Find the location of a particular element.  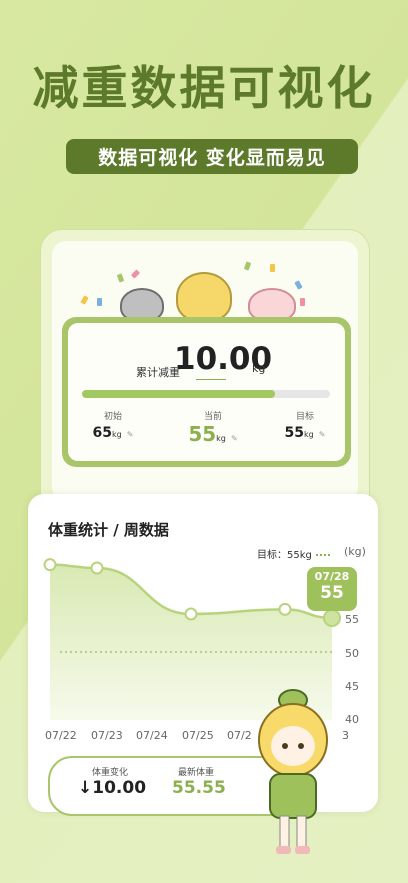

x-tick-label: 07/23 is located at coordinates (107, 735).